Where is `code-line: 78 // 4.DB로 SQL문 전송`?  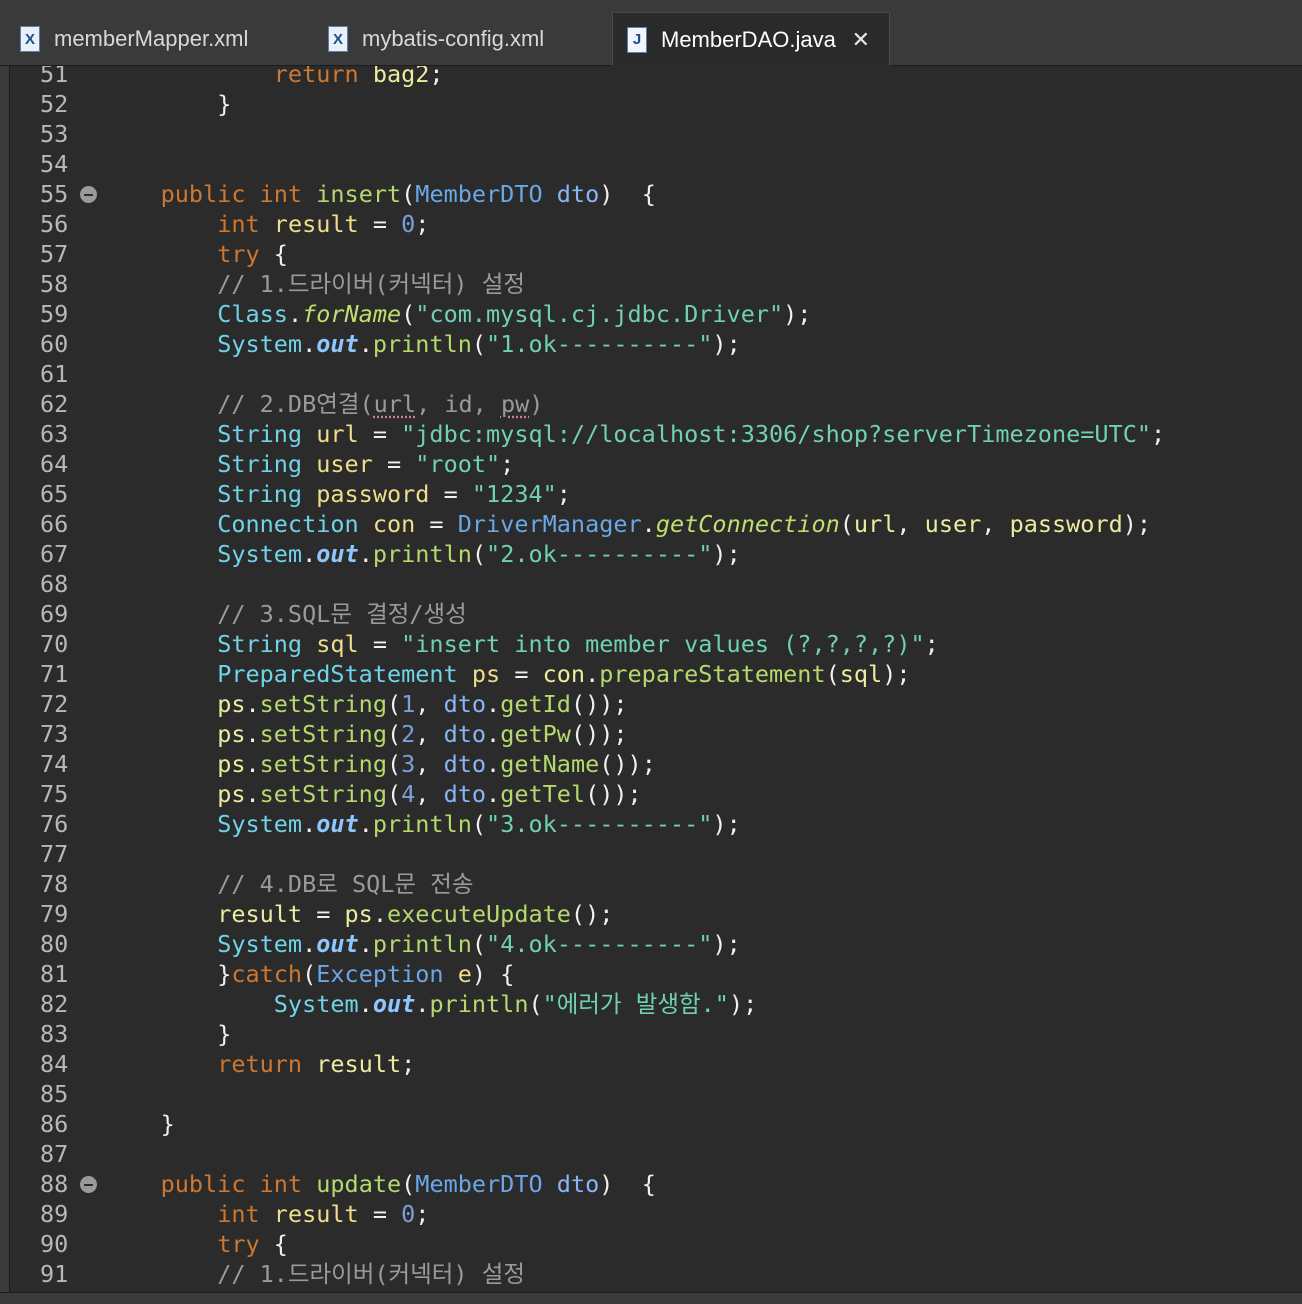
code-line: 78 // 4.DB로 SQL문 전송 is located at coordinates (651, 884).